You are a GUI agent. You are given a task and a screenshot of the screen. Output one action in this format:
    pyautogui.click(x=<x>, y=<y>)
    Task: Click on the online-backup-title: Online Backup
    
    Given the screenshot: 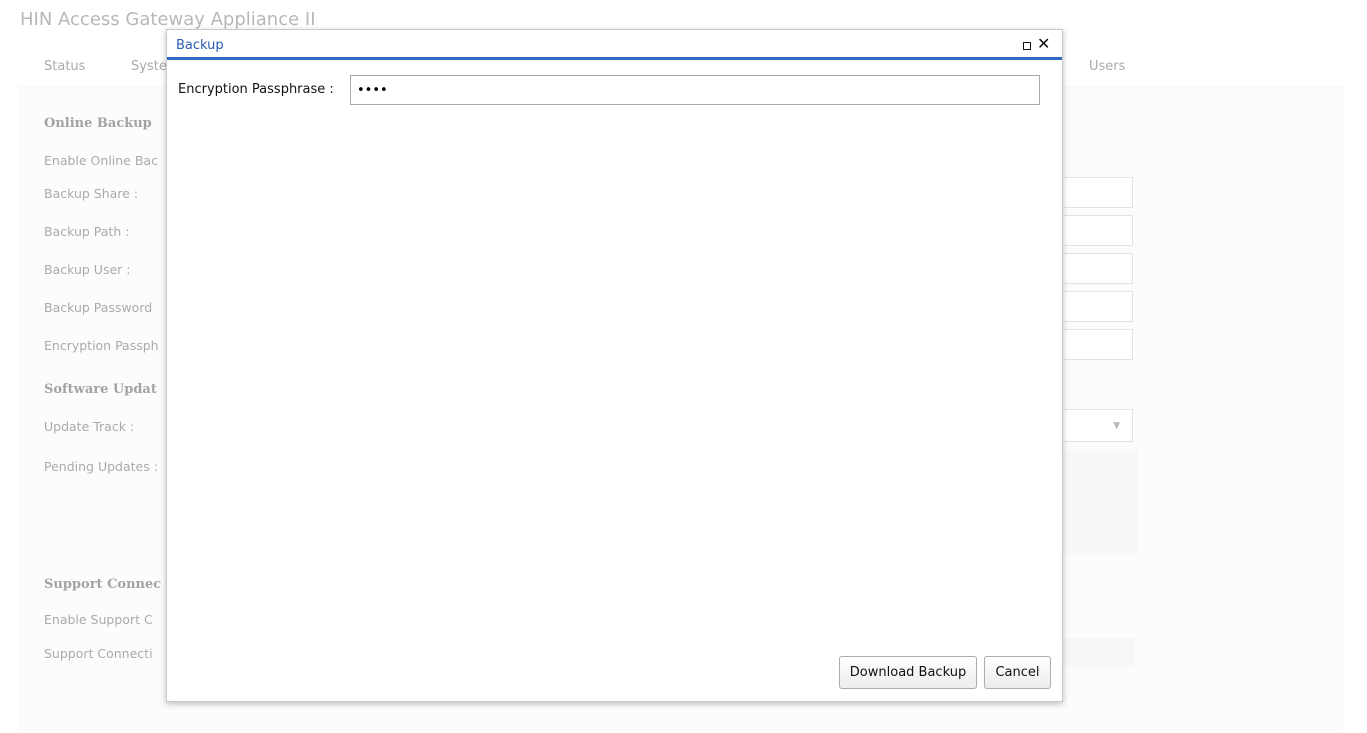 What is the action you would take?
    pyautogui.click(x=98, y=123)
    